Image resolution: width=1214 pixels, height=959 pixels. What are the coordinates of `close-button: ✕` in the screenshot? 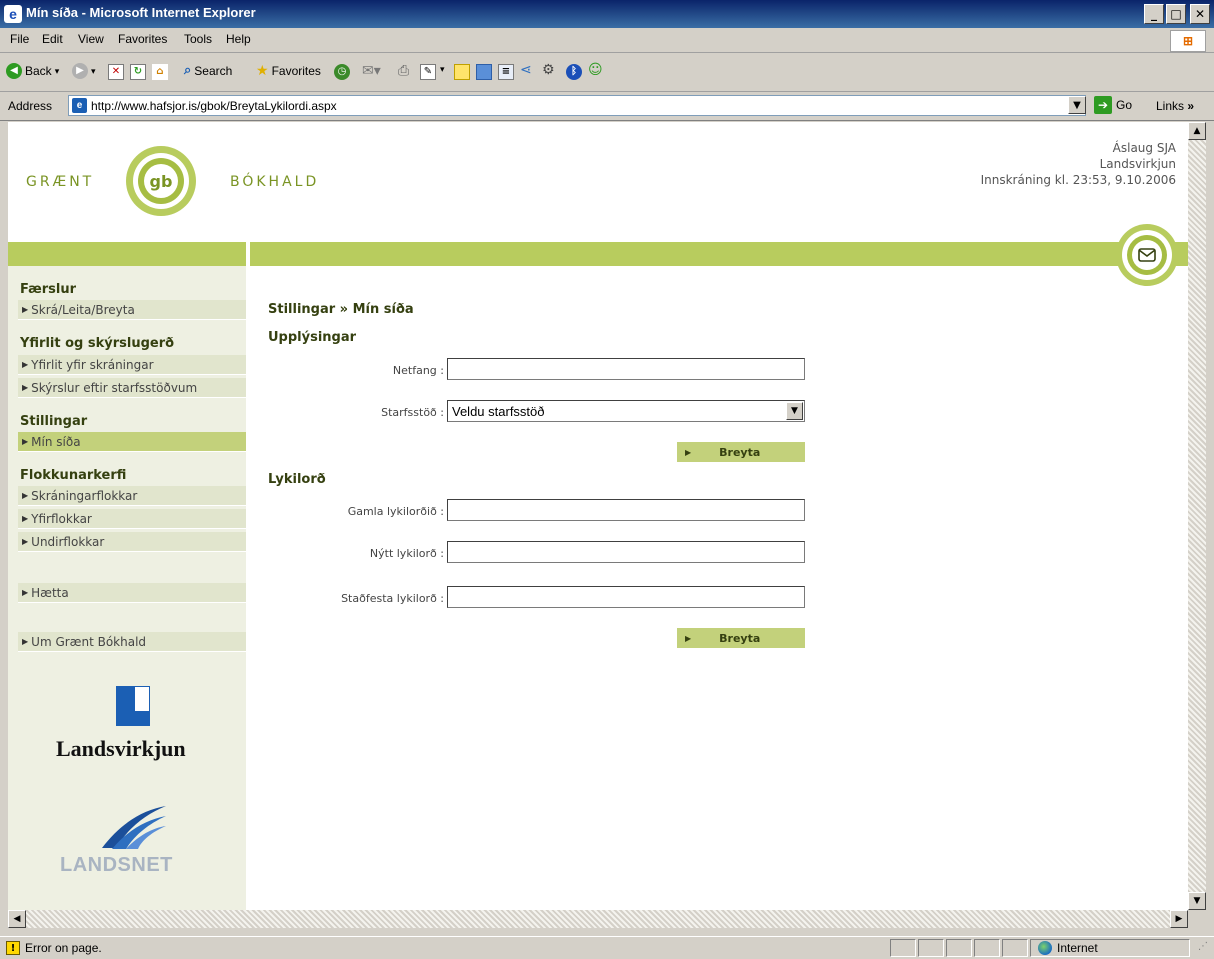 It's located at (1200, 14).